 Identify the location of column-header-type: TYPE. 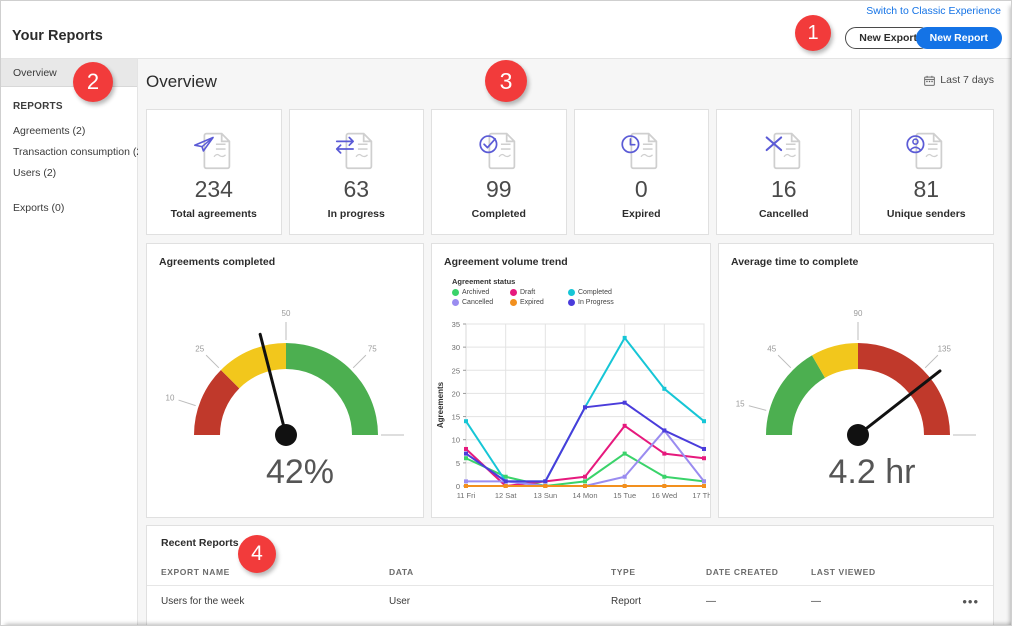
(658, 572).